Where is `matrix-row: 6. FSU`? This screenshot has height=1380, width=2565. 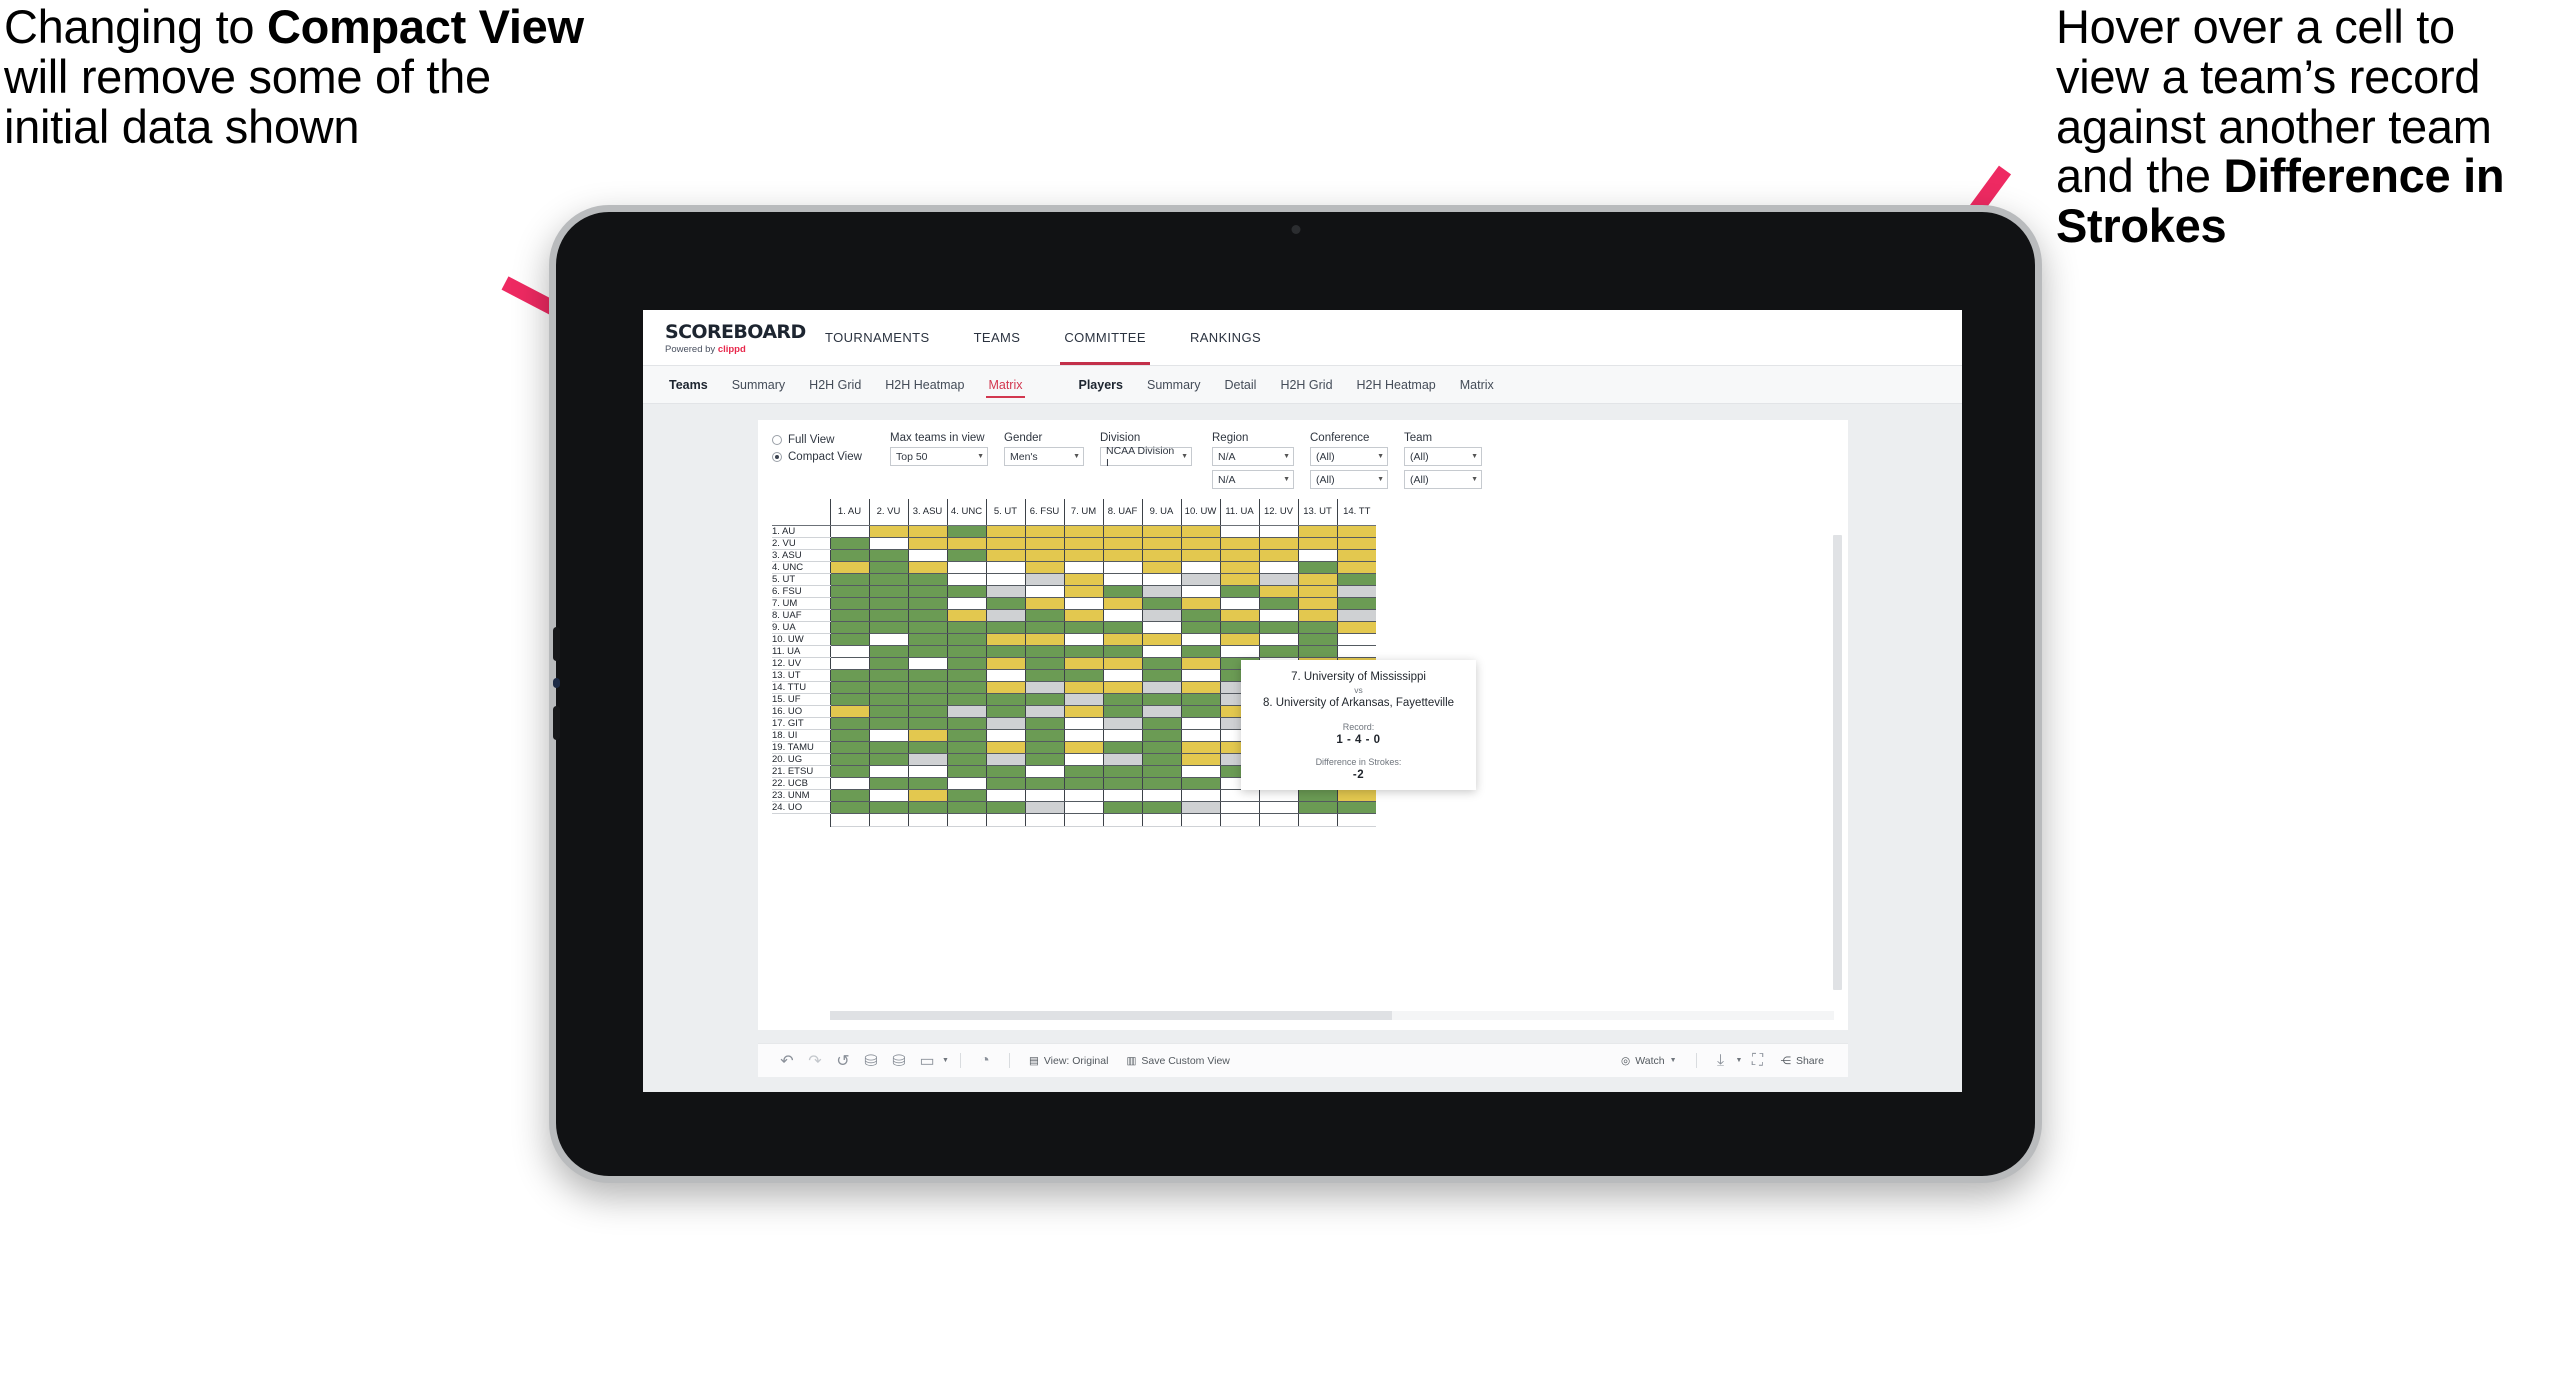
matrix-row: 6. FSU is located at coordinates (1074, 591).